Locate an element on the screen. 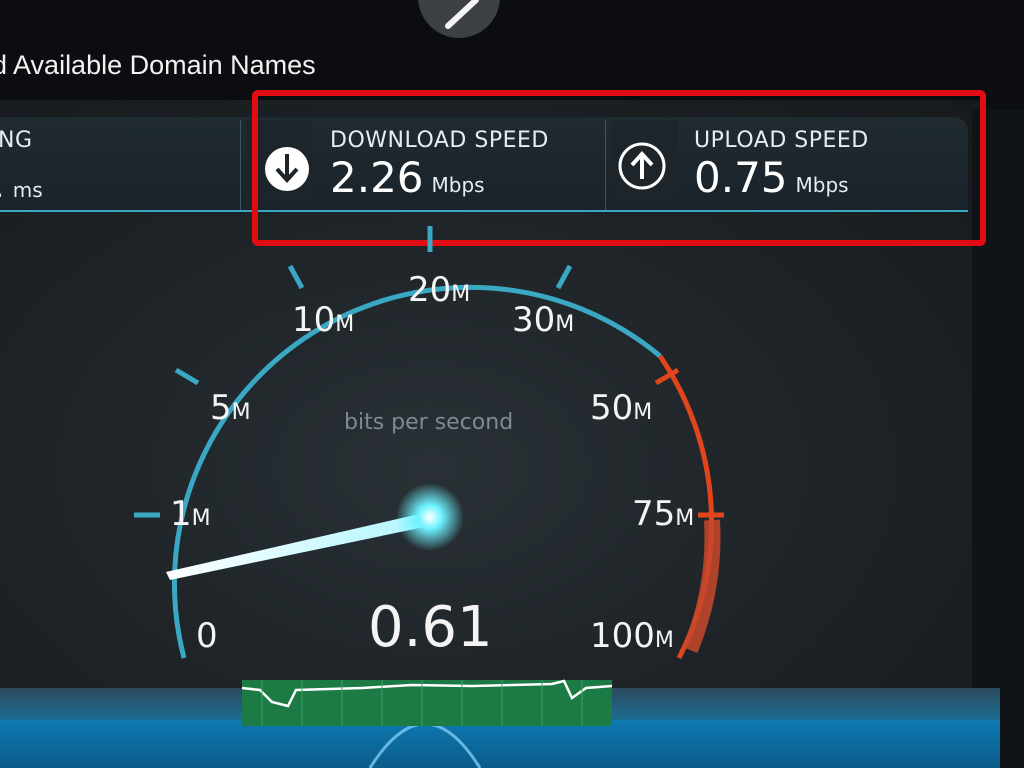  gauge-label-30m: 30M is located at coordinates (543, 320).